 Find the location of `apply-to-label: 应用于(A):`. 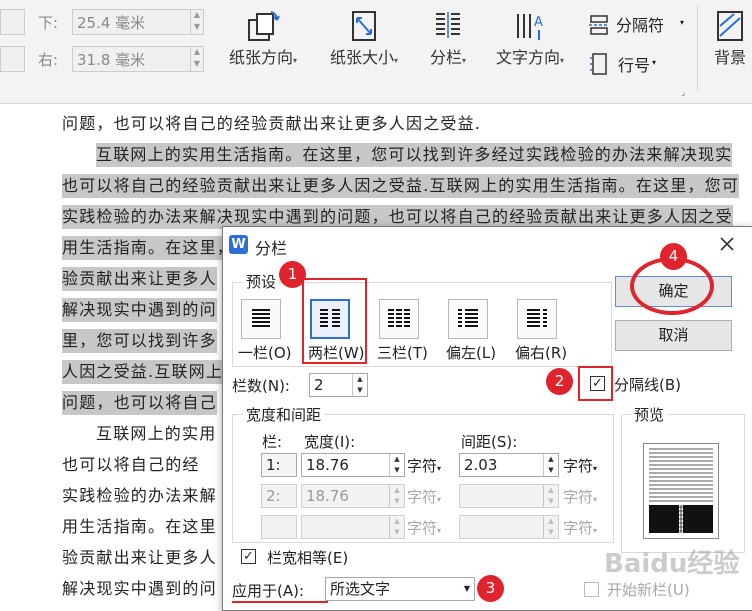

apply-to-label: 应用于(A): is located at coordinates (268, 591).